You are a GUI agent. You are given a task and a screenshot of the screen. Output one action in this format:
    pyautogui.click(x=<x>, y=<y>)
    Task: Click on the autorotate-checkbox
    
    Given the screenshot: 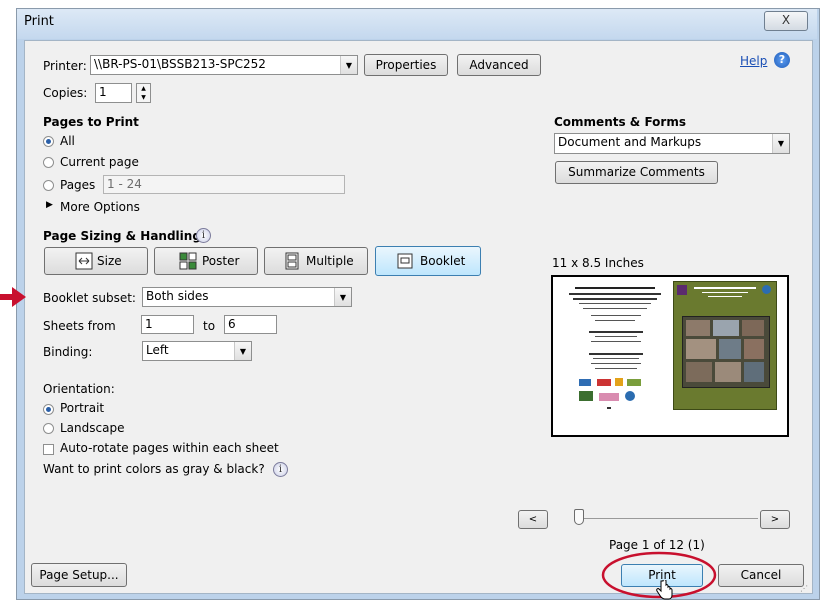 What is the action you would take?
    pyautogui.click(x=48, y=449)
    